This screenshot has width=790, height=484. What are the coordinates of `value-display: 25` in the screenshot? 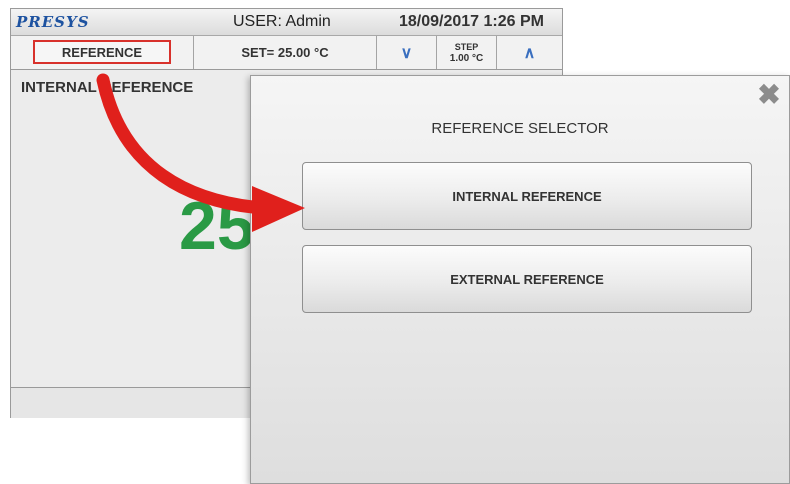 It's located at (217, 226).